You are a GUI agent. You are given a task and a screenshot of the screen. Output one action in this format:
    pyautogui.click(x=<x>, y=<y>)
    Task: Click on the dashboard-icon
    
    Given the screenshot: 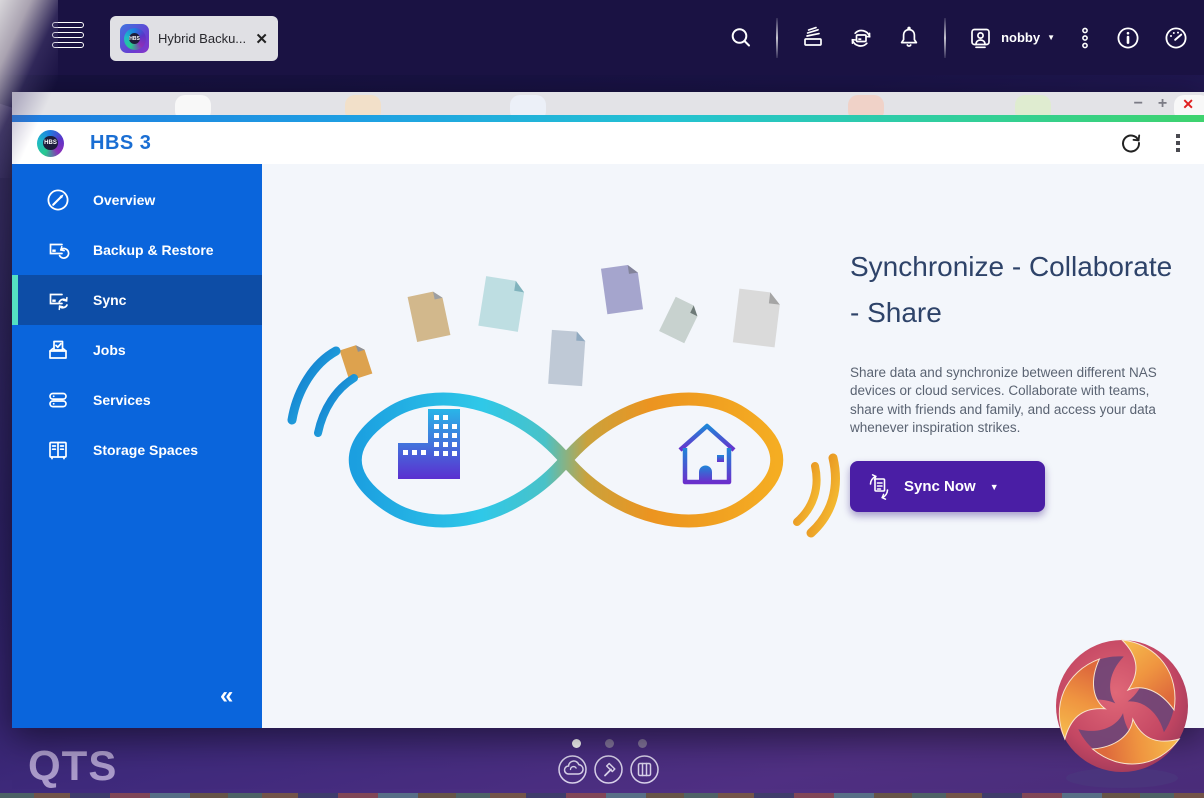 What is the action you would take?
    pyautogui.click(x=1176, y=38)
    